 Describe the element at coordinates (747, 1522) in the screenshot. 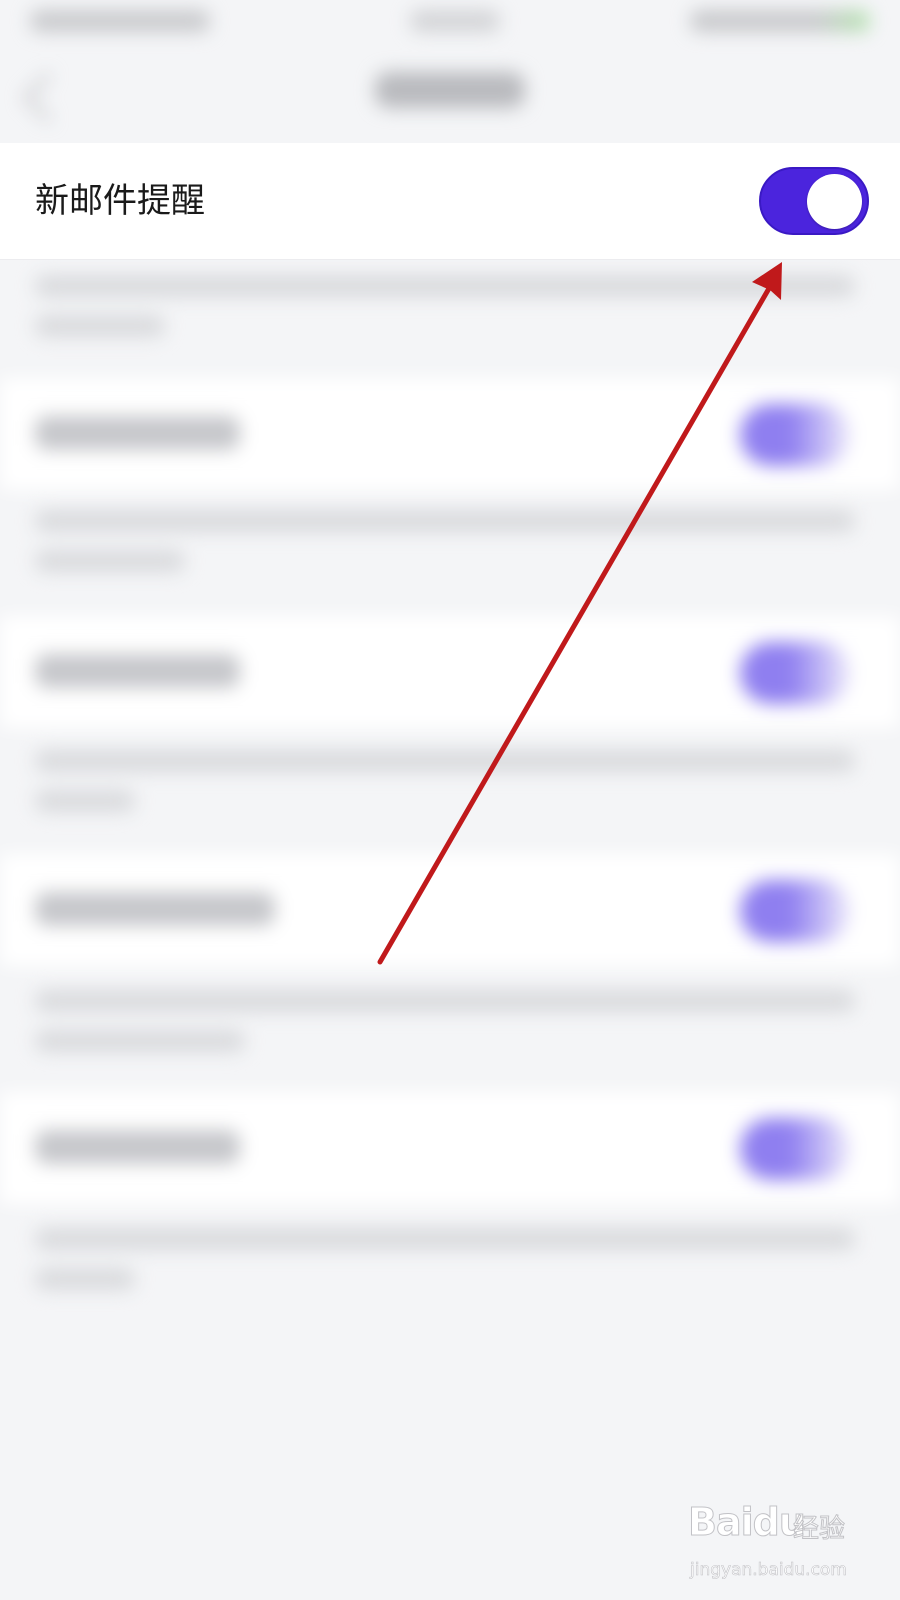

I see `watermark-logo: Baidu` at that location.